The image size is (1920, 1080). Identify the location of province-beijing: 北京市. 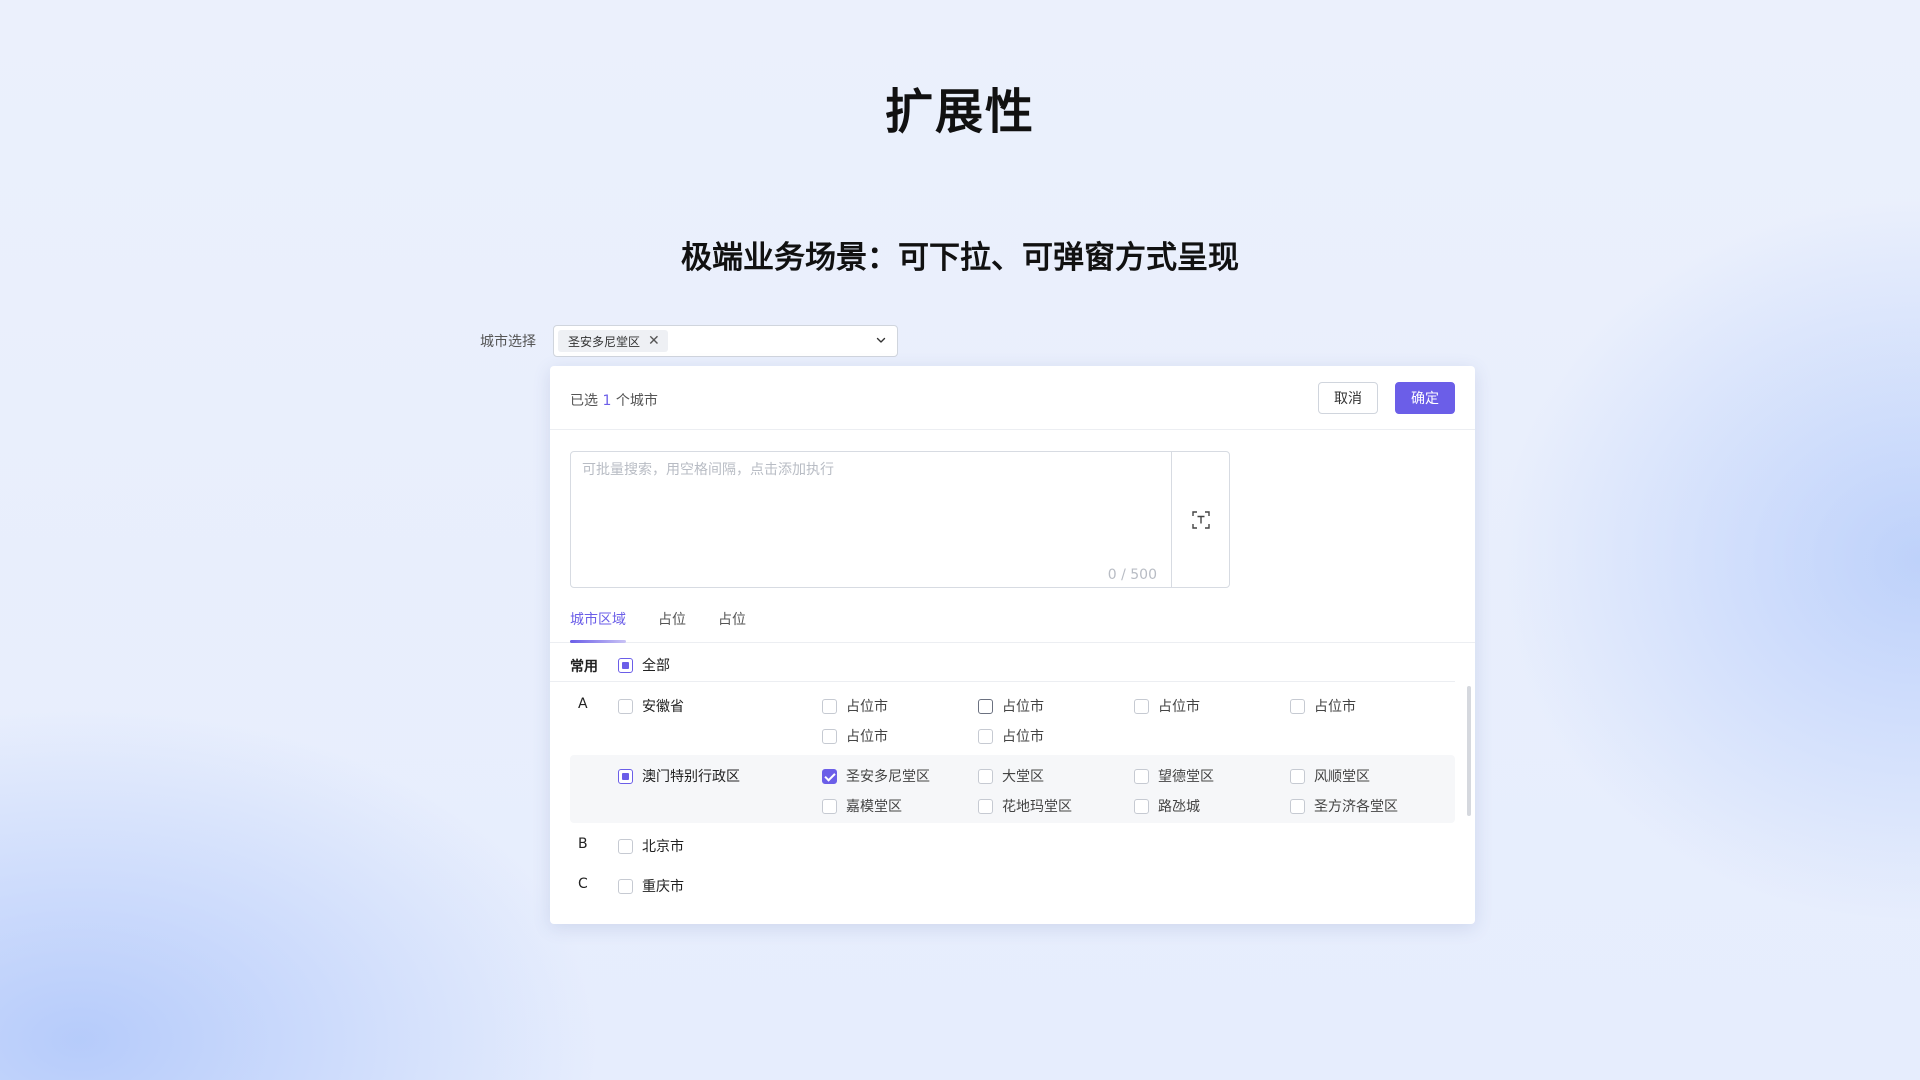
(651, 846).